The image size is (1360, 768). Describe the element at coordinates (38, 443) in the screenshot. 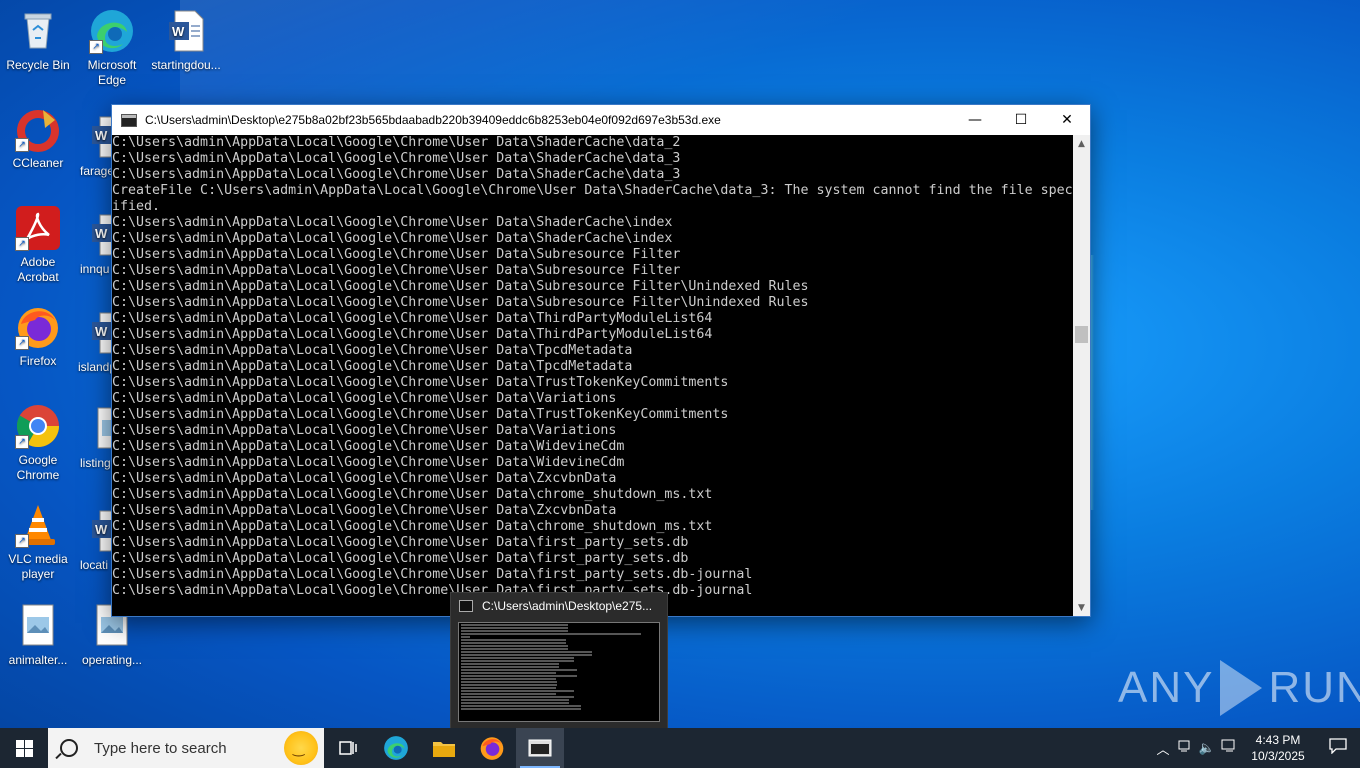

I see `desktop-icon-google-chrome: ↗ Google Chrome` at that location.